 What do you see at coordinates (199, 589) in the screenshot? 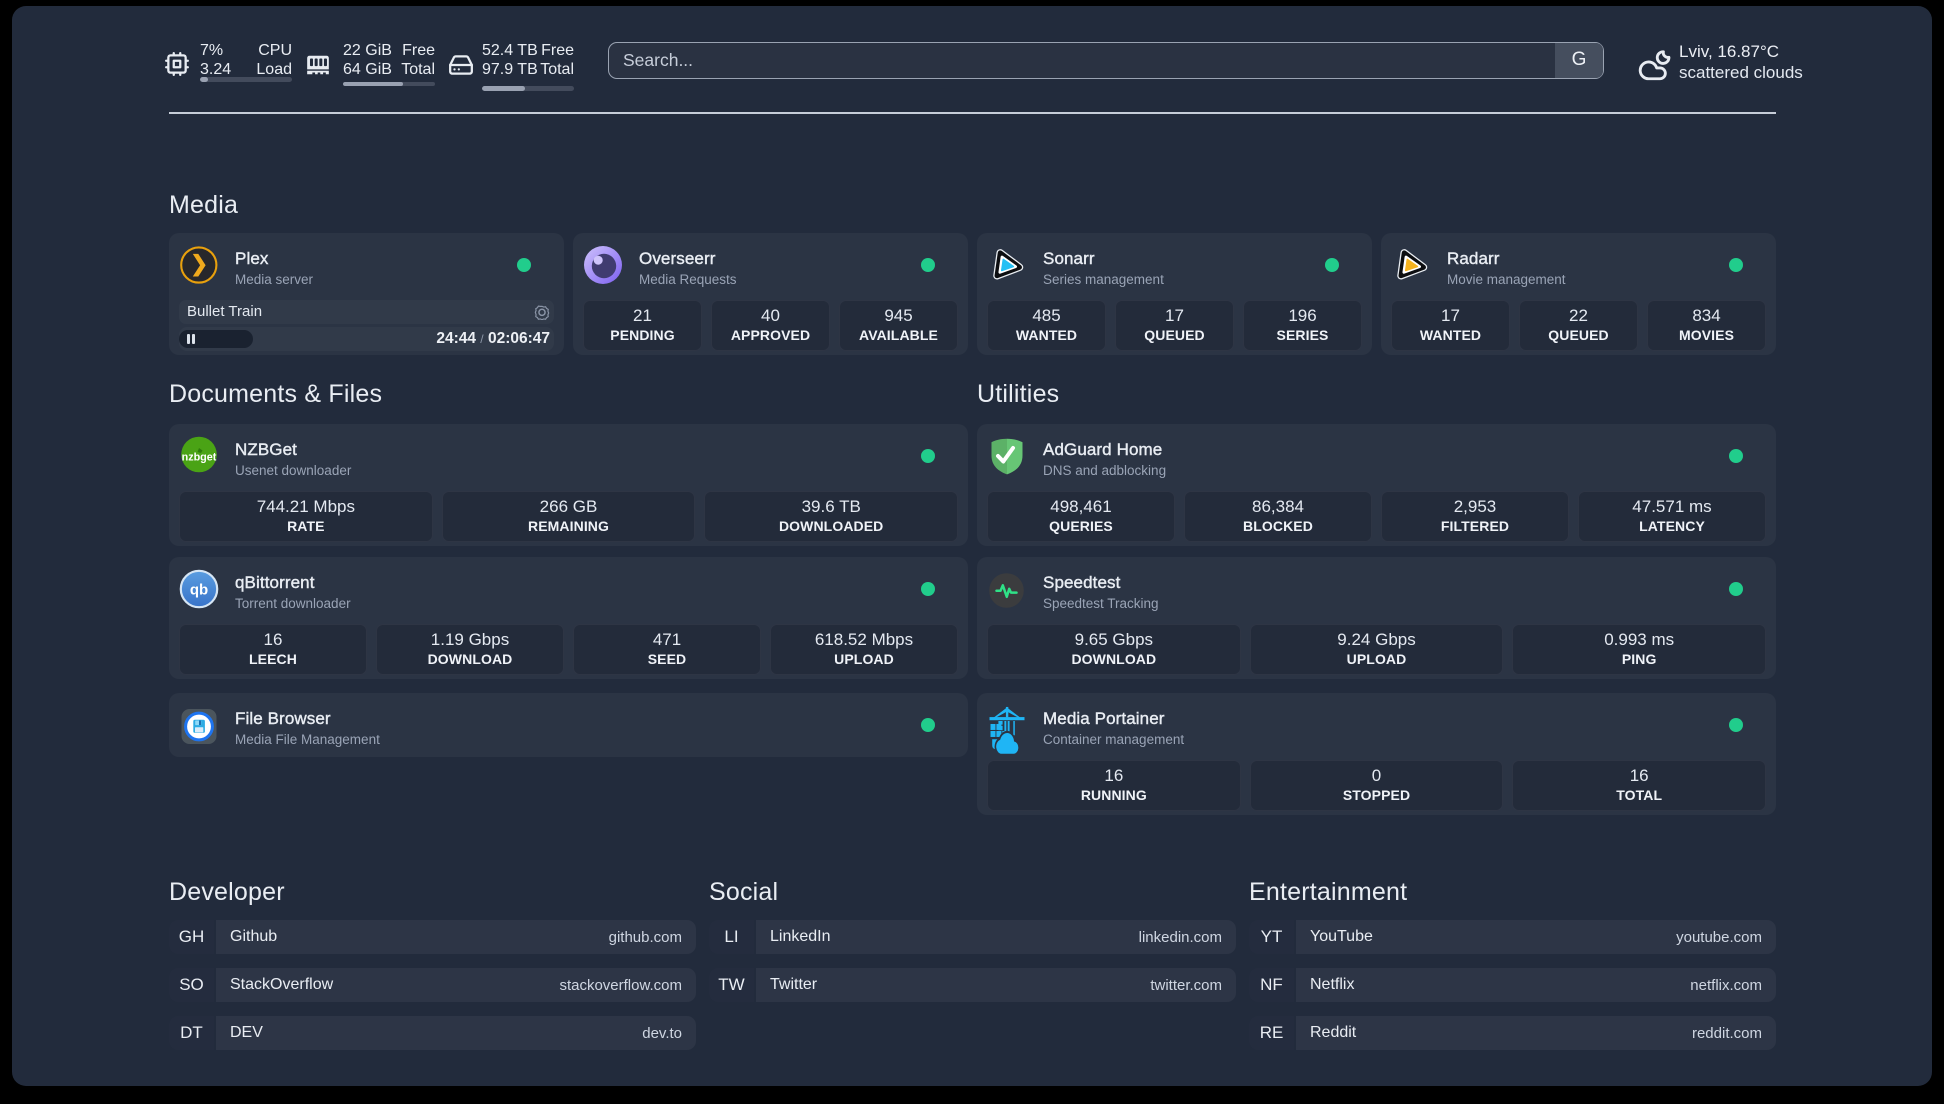
I see `svg-text: qb` at bounding box center [199, 589].